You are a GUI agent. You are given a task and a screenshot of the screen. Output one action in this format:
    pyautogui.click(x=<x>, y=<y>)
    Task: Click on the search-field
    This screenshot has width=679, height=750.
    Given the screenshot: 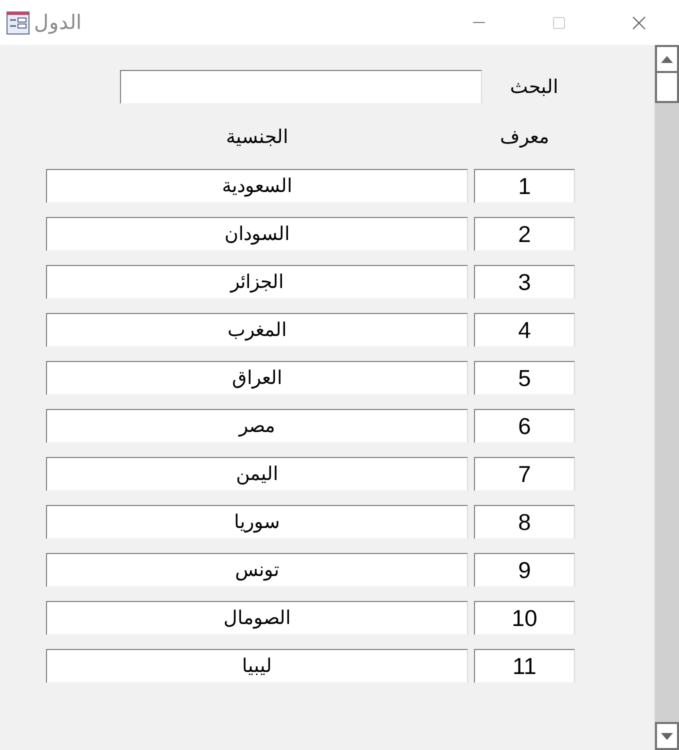 What is the action you would take?
    pyautogui.click(x=301, y=87)
    